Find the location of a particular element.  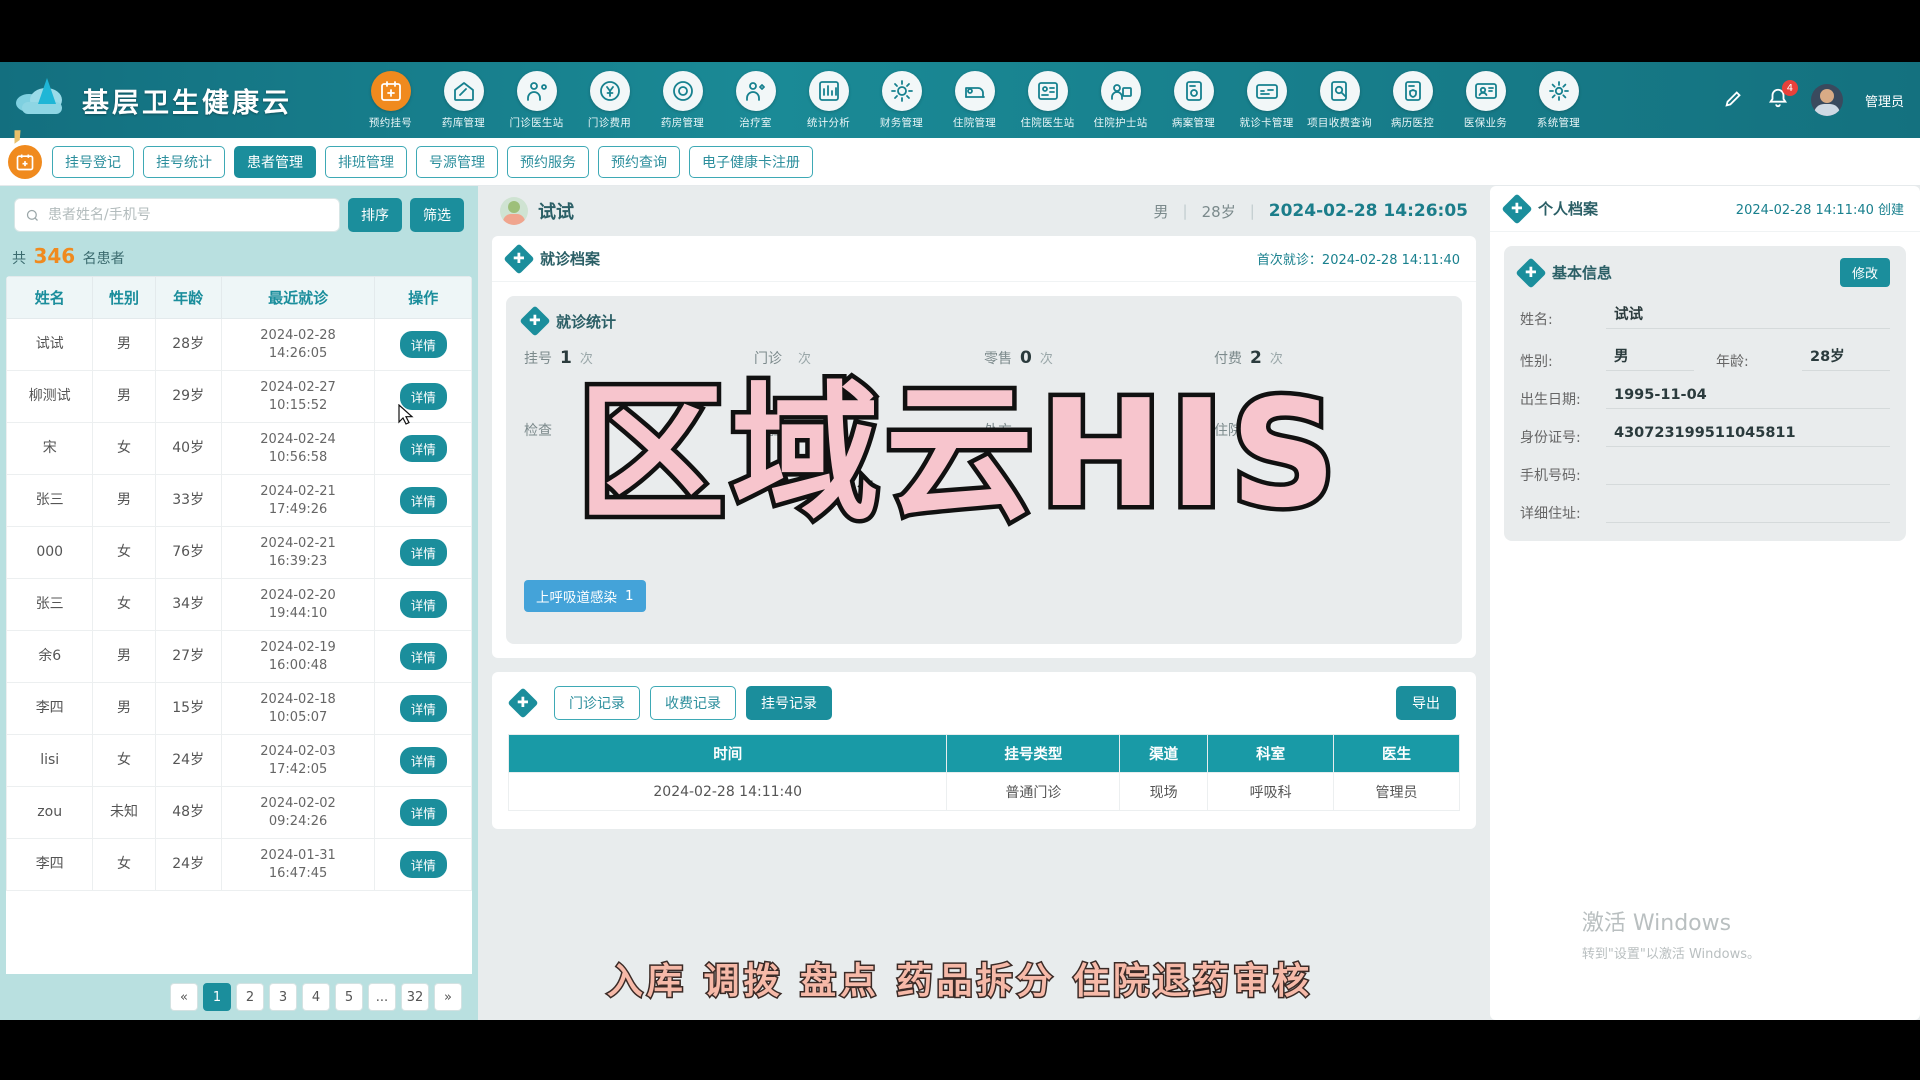

nav-item-11: 病案管理 is located at coordinates (1193, 100).